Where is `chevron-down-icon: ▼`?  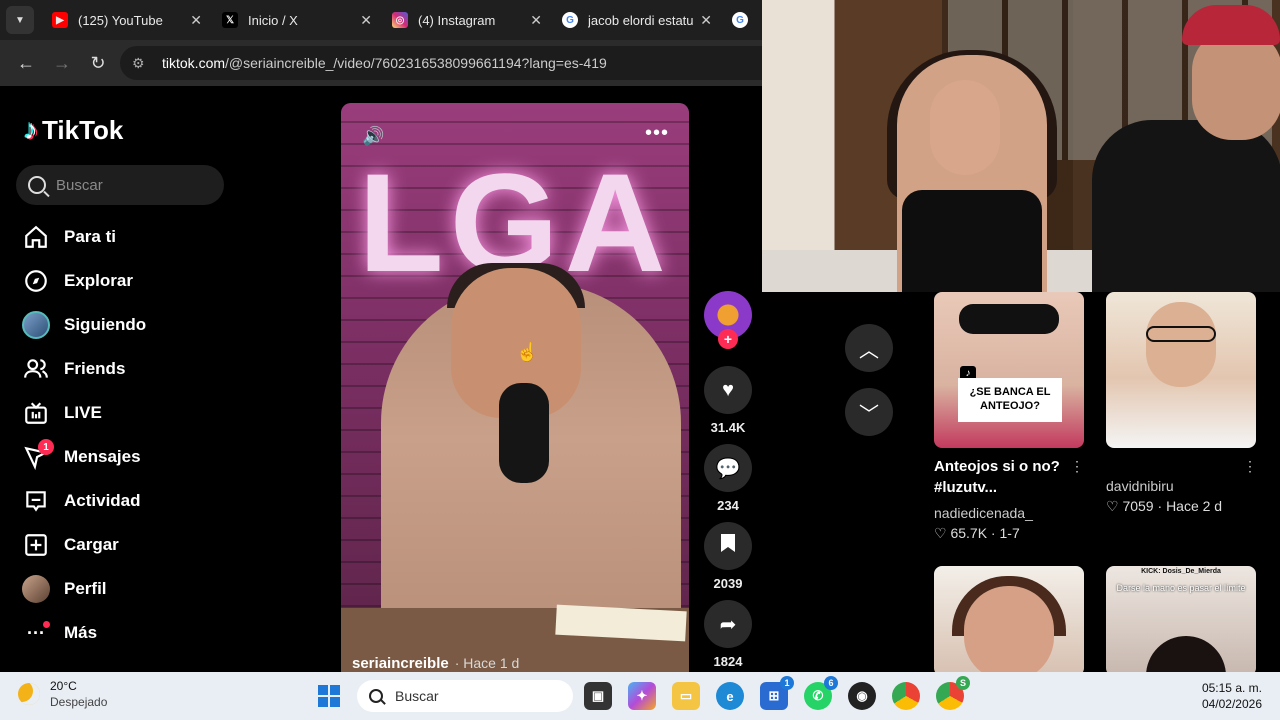 chevron-down-icon: ▼ is located at coordinates (20, 20).